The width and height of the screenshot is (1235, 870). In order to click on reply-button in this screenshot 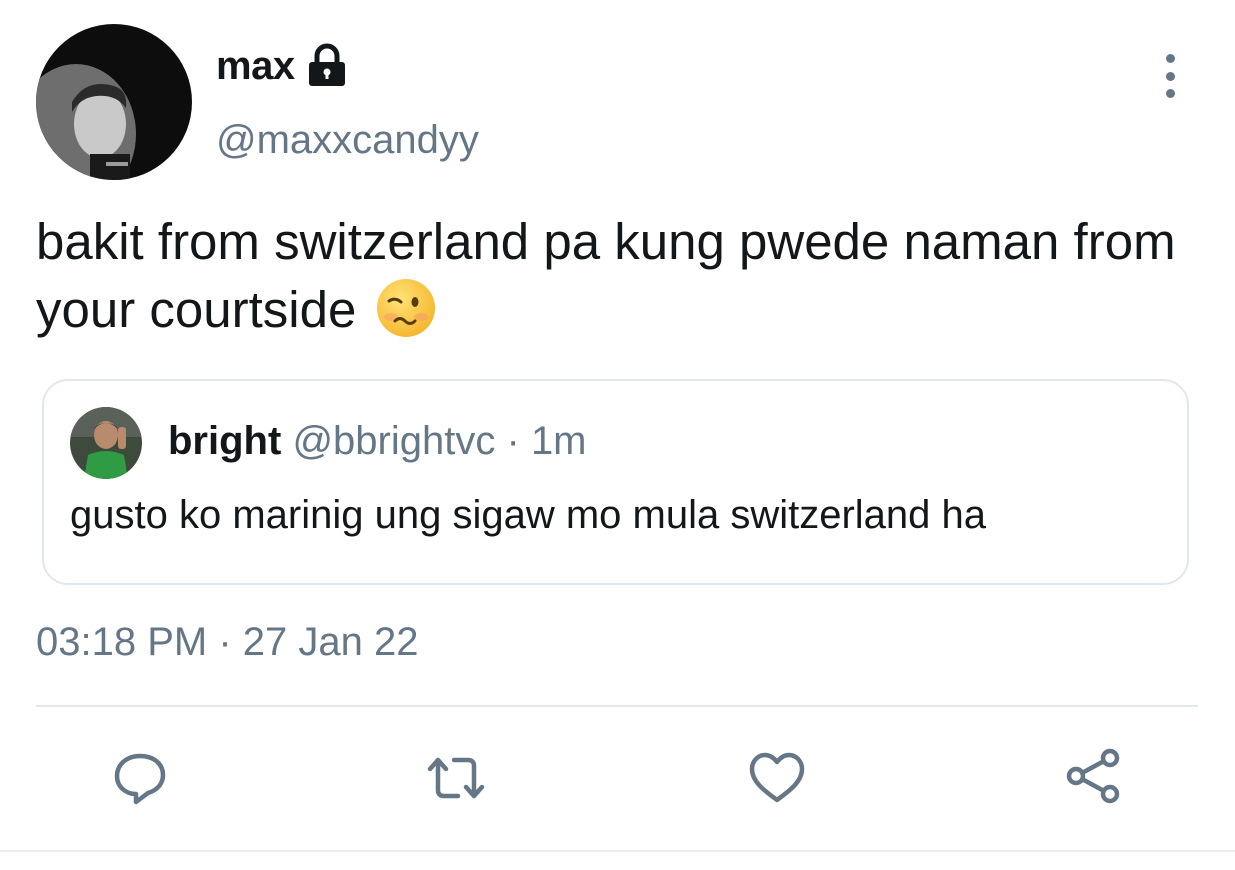, I will do `click(140, 780)`.